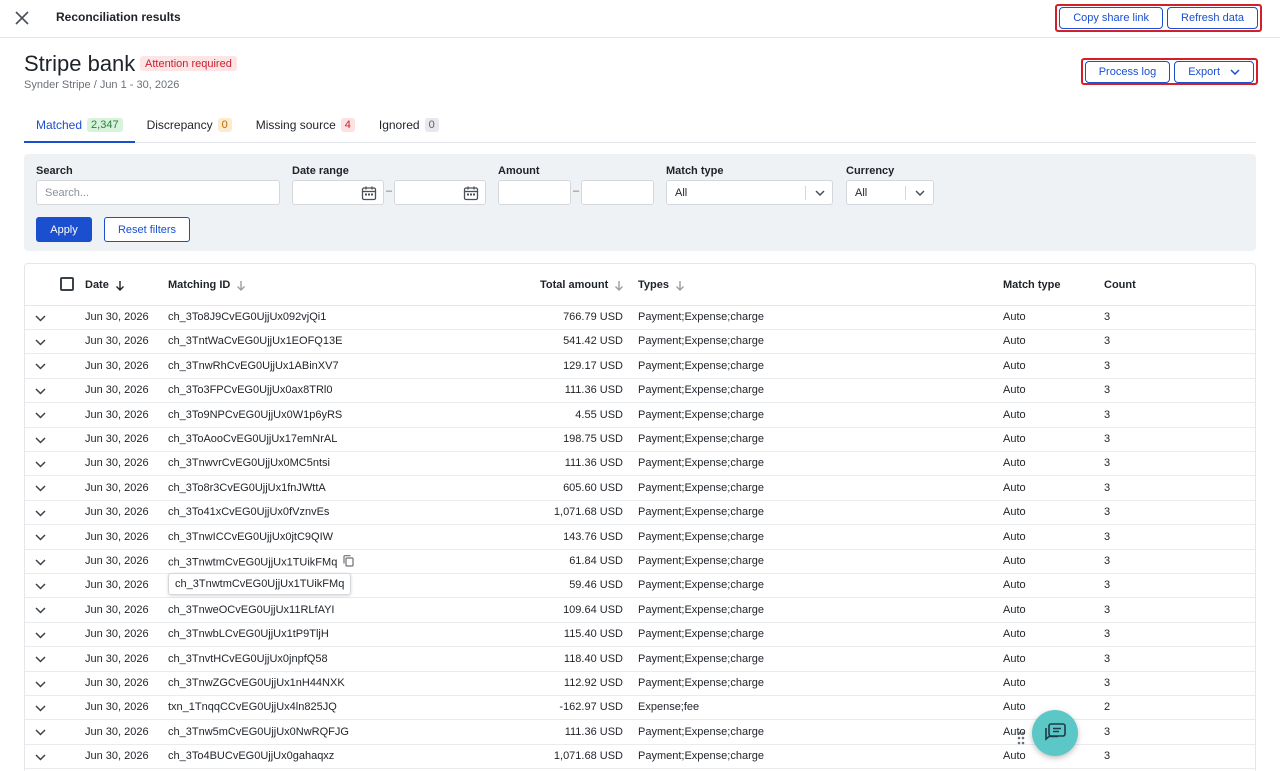  I want to click on column-label: Date, so click(97, 285).